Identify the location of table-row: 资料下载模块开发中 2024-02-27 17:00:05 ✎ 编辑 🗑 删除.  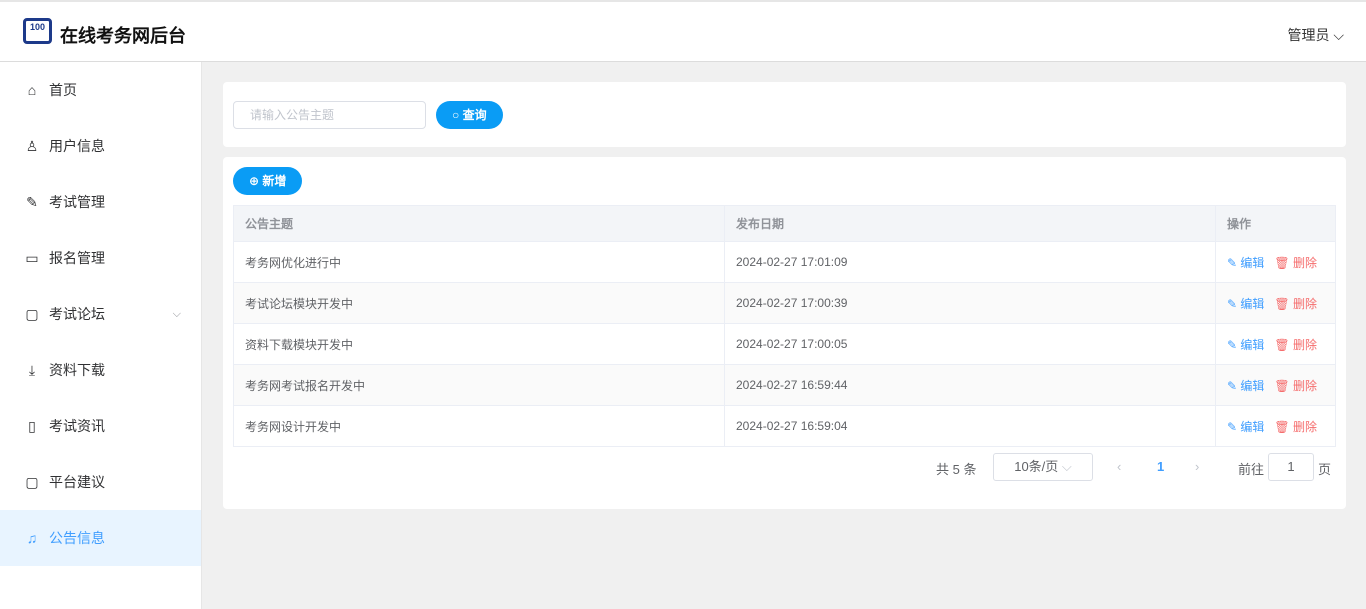
(784, 344).